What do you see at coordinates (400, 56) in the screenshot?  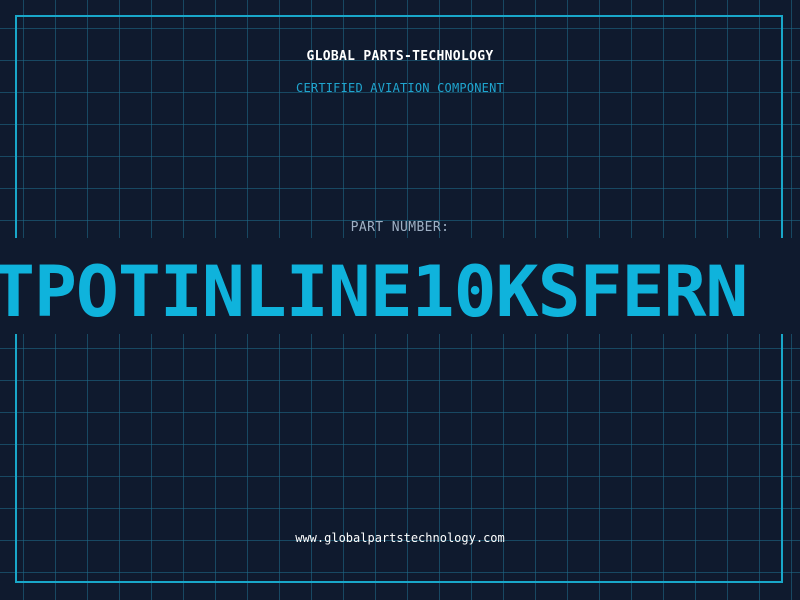 I see `company-name: GLOBAL PARTS-TECHNOLOGY` at bounding box center [400, 56].